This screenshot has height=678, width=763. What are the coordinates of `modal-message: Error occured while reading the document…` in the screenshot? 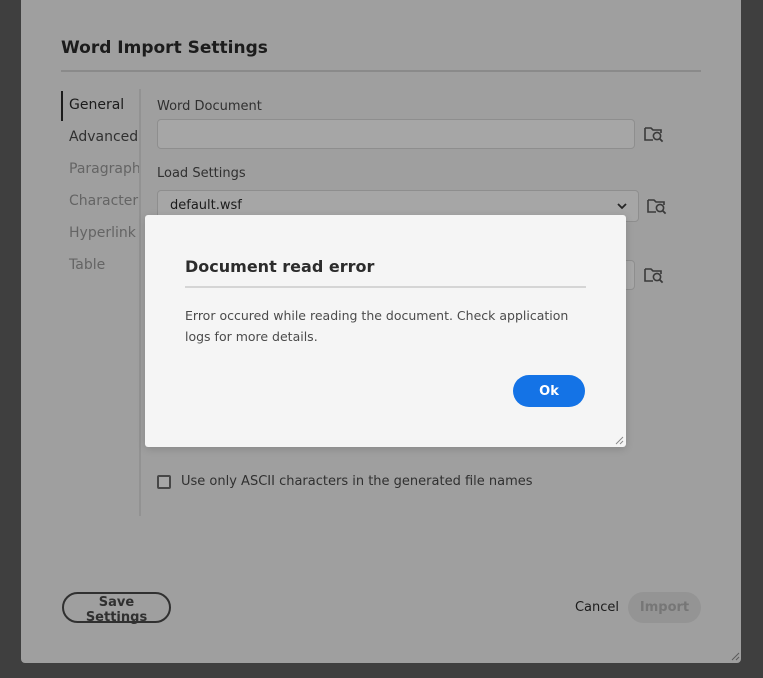 It's located at (377, 326).